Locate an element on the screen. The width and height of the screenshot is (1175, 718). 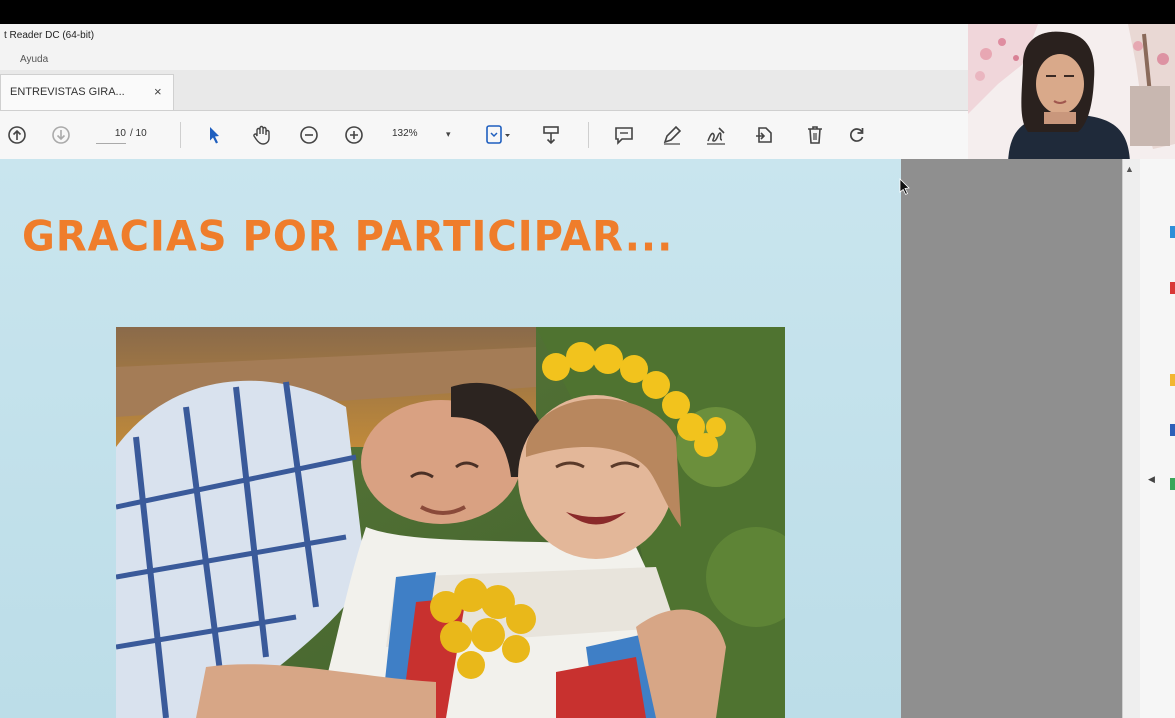
highlight-tool-icon is located at coordinates (551, 135).